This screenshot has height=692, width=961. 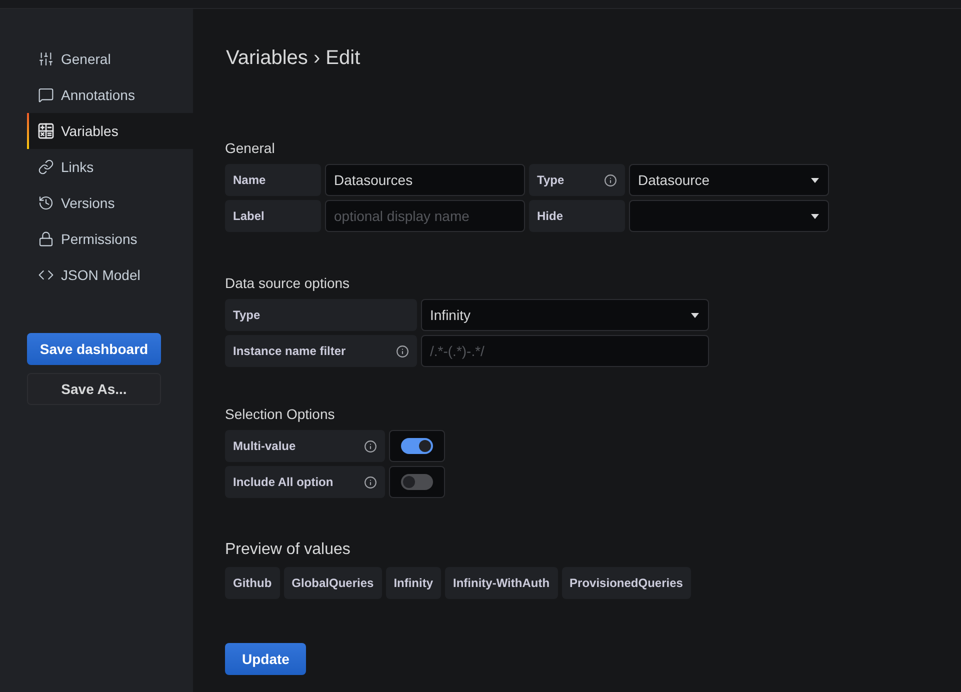 I want to click on text-input: /.*-(.*)-.*/, so click(x=565, y=351).